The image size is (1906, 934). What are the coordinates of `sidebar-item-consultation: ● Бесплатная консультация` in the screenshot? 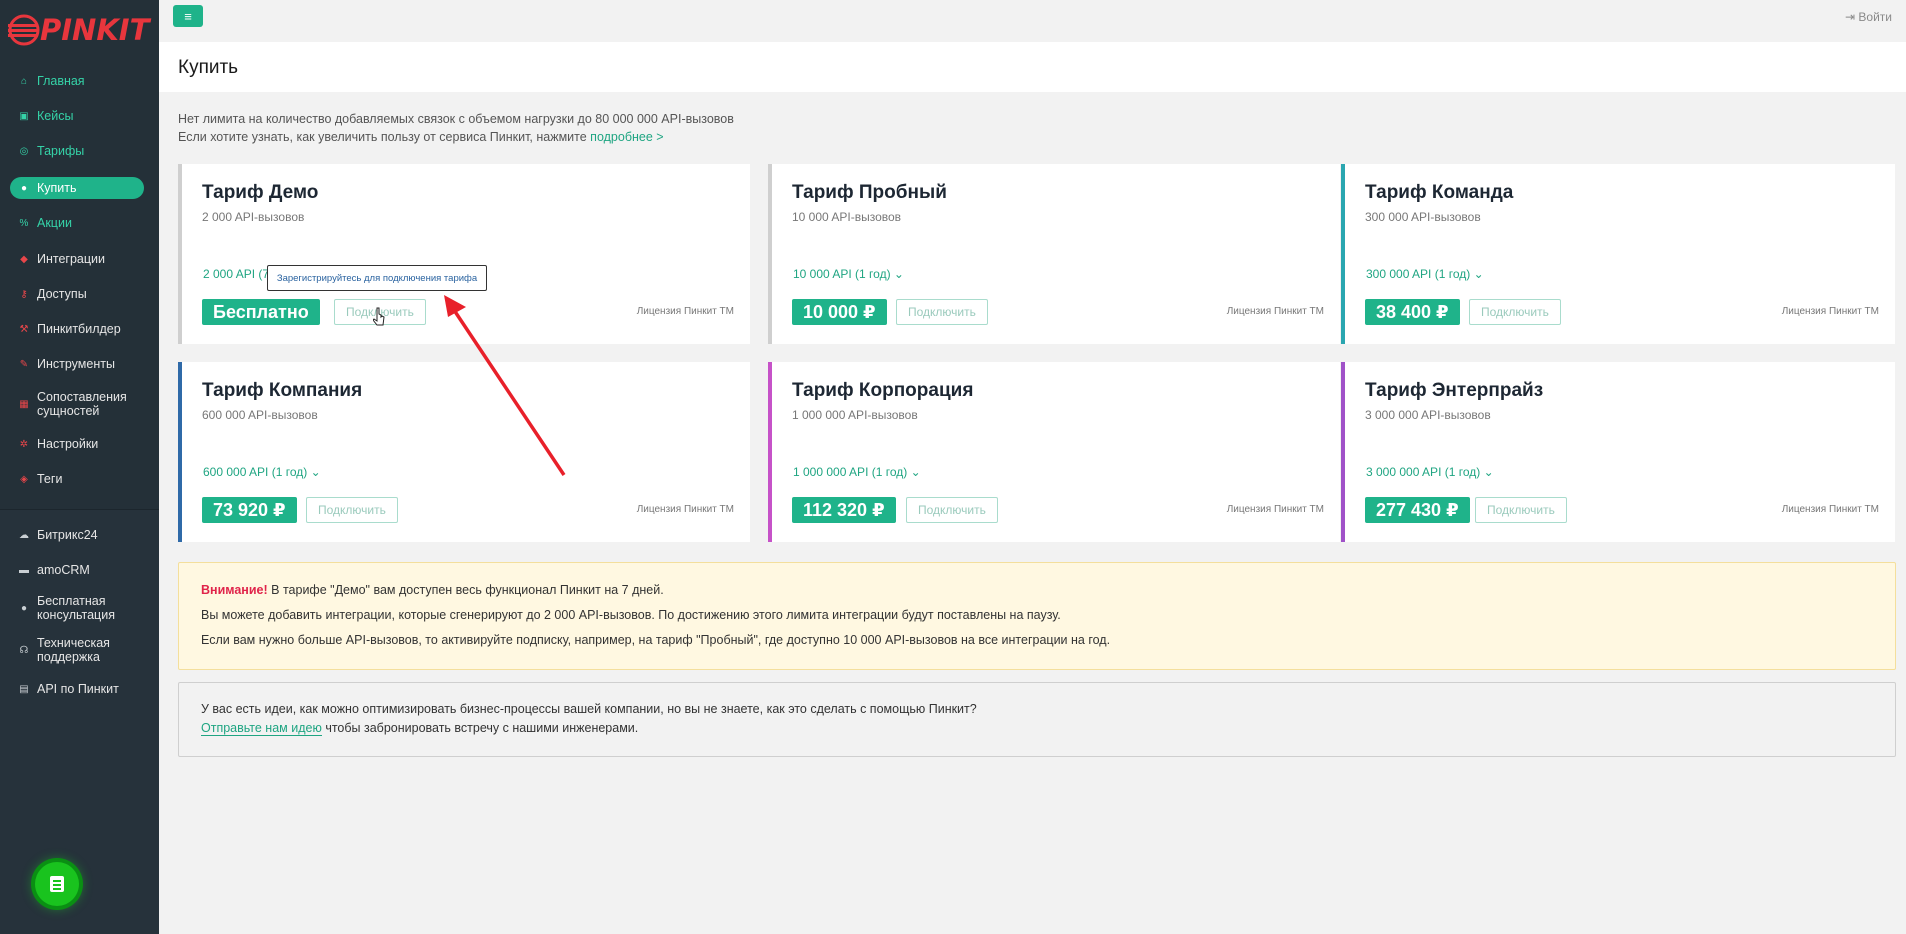 It's located at (77, 608).